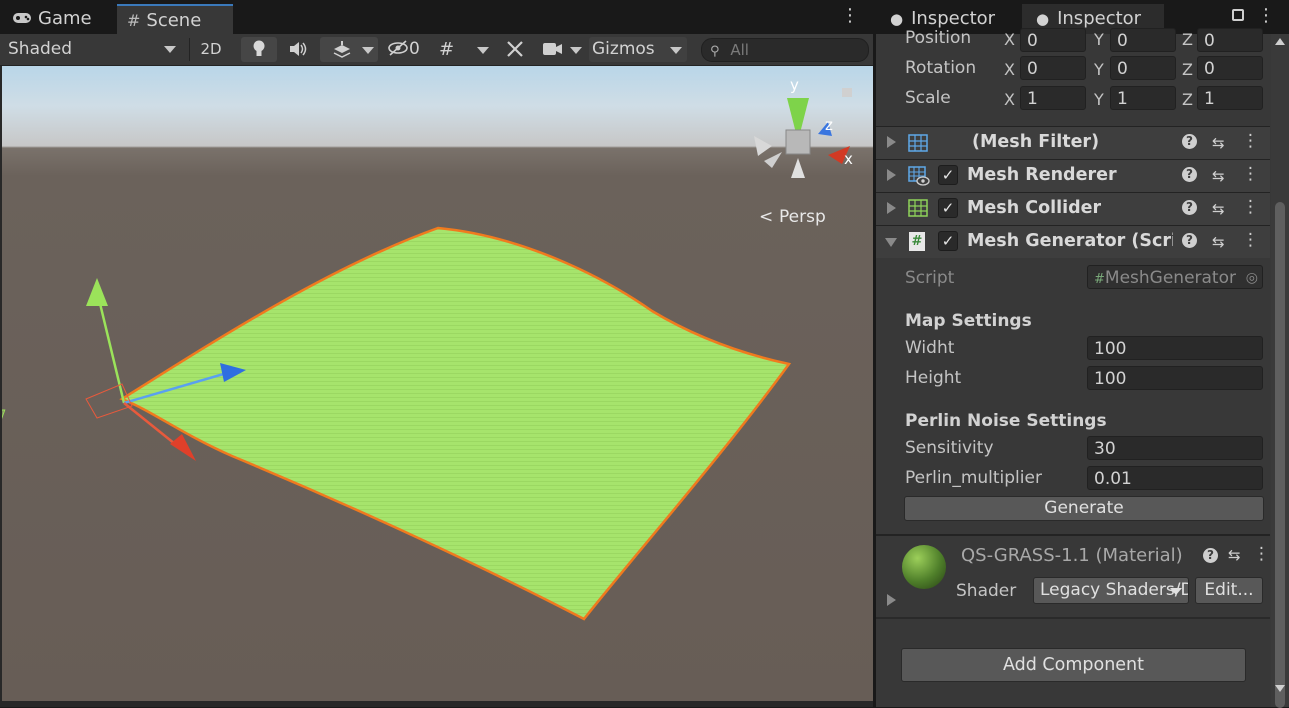  I want to click on effects-dropdown, so click(349, 49).